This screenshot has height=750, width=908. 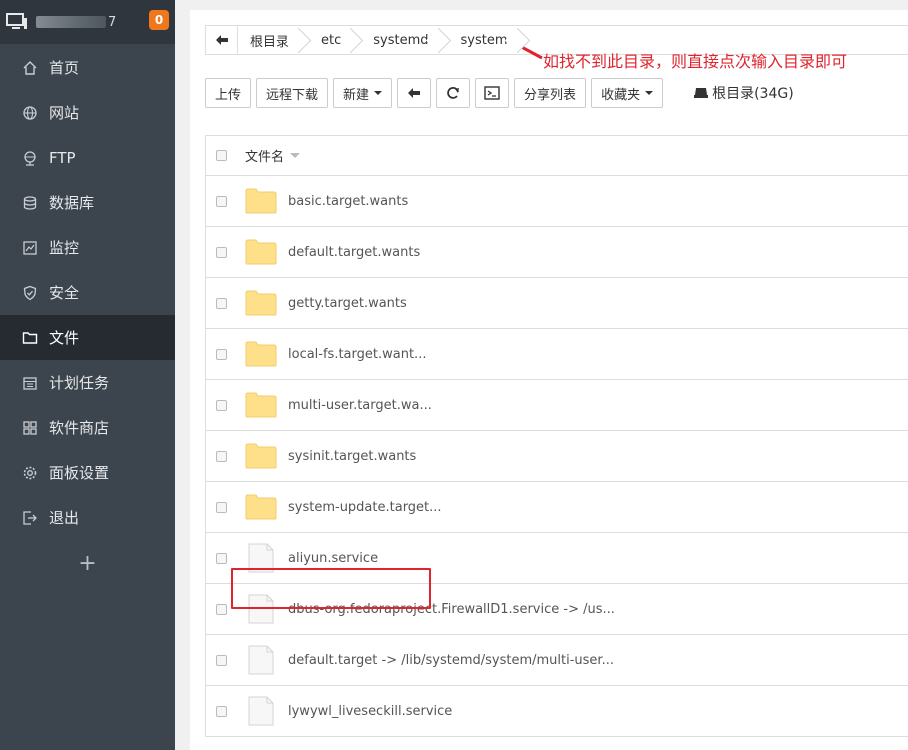 What do you see at coordinates (79, 428) in the screenshot?
I see `sidebar-item-label: 软件商店` at bounding box center [79, 428].